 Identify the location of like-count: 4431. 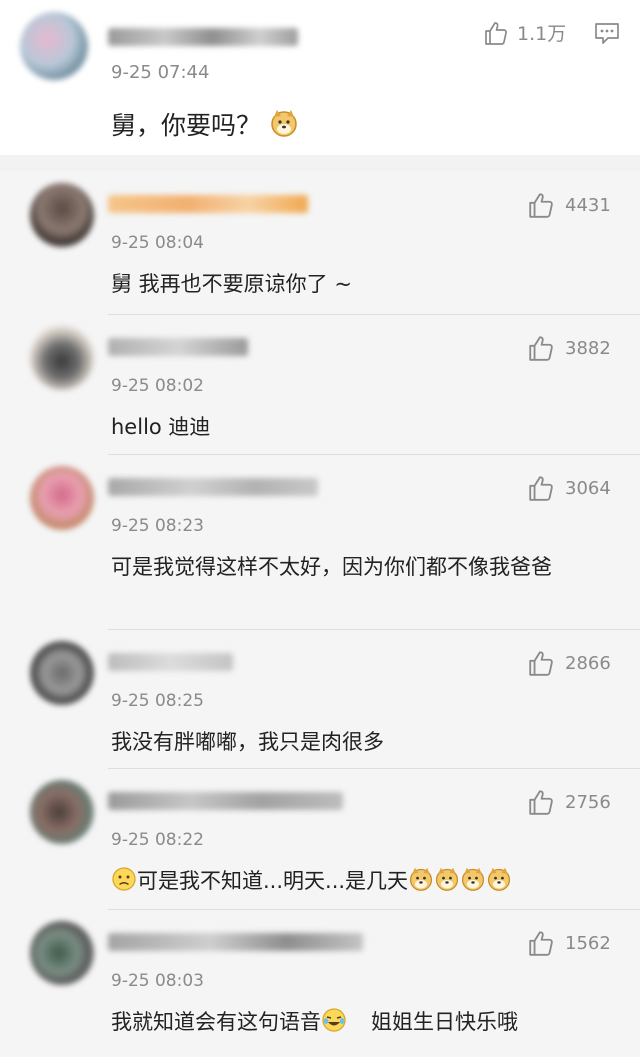
(588, 205).